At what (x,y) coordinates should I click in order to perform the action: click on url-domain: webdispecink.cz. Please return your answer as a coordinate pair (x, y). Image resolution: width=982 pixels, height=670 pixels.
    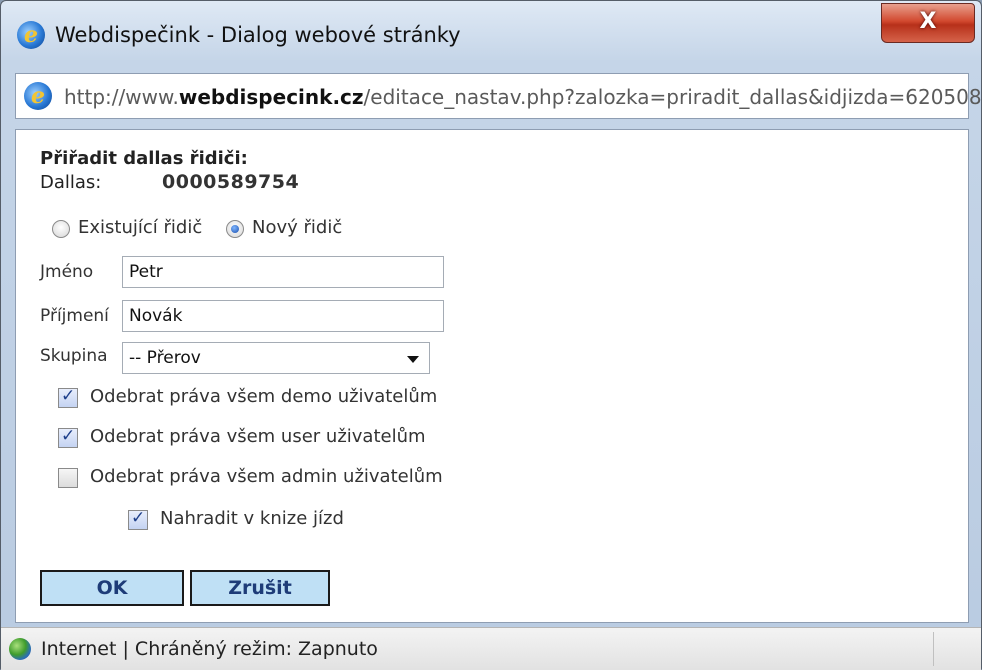
    Looking at the image, I should click on (271, 97).